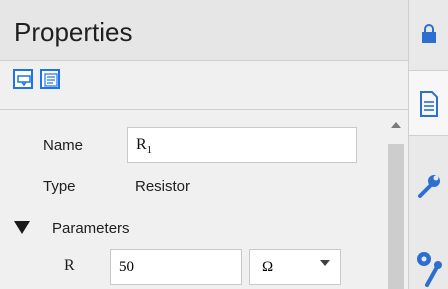 This screenshot has height=289, width=448. I want to click on text-view-button, so click(50, 79).